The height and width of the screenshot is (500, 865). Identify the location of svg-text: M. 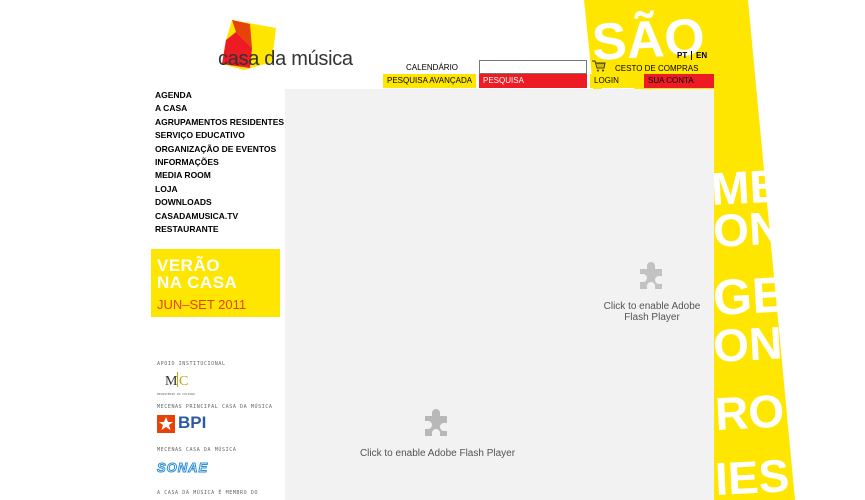
(171, 381).